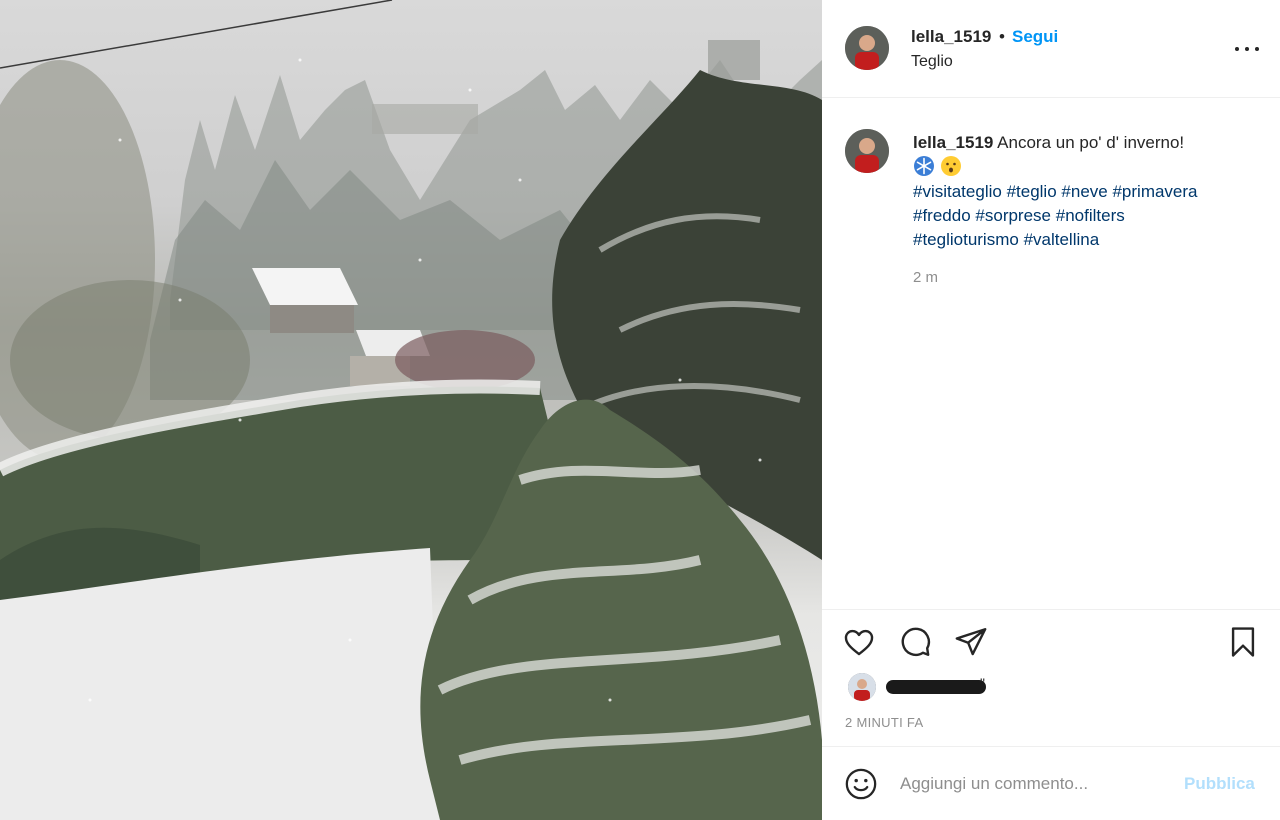  What do you see at coordinates (1243, 642) in the screenshot?
I see `bookmark-icon` at bounding box center [1243, 642].